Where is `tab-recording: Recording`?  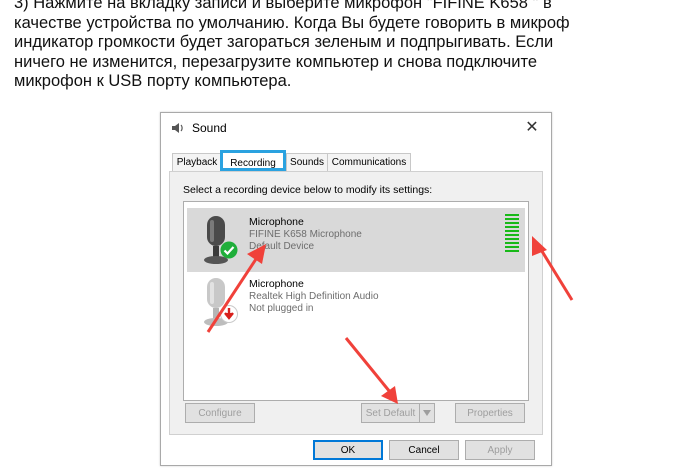 tab-recording: Recording is located at coordinates (253, 160).